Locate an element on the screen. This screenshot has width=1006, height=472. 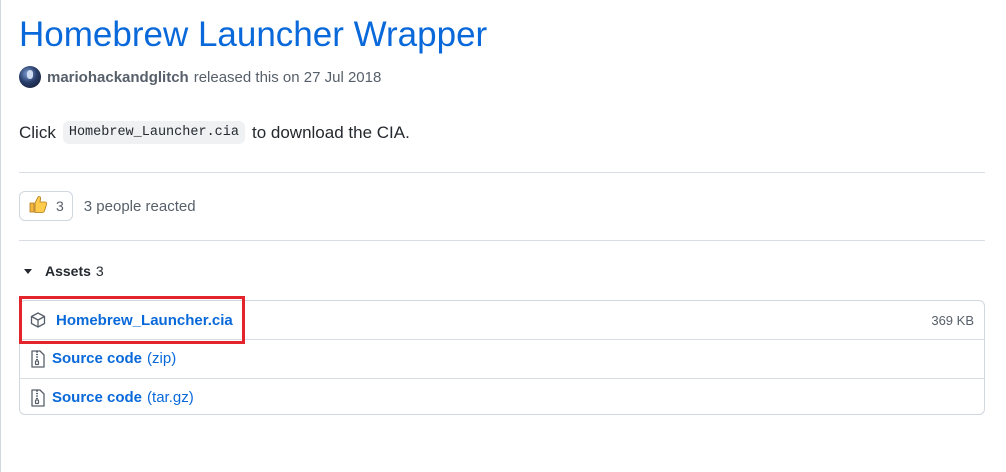
author-link: mariohackandglitch is located at coordinates (118, 77).